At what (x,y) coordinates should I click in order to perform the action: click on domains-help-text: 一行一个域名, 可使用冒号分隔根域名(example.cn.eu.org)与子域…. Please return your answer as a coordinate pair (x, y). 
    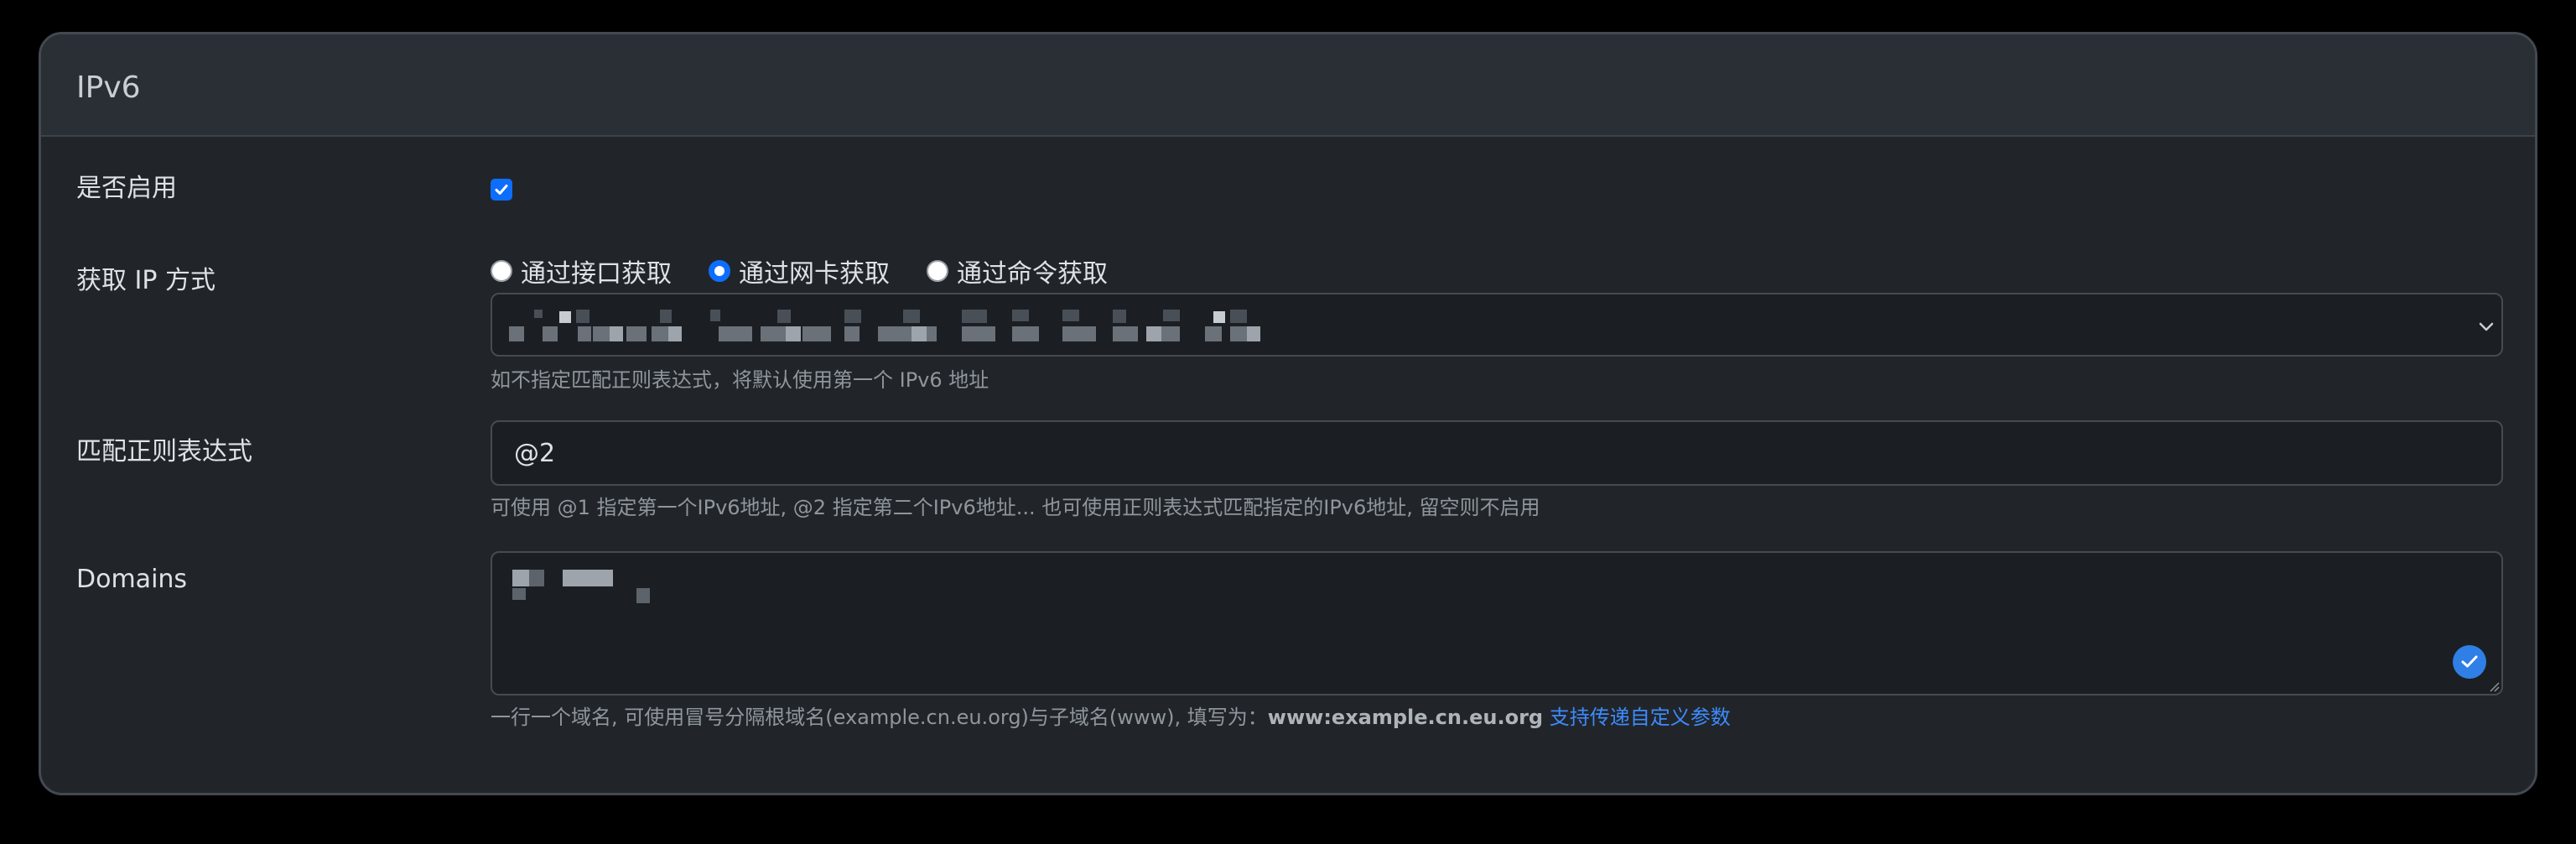
    Looking at the image, I should click on (1111, 718).